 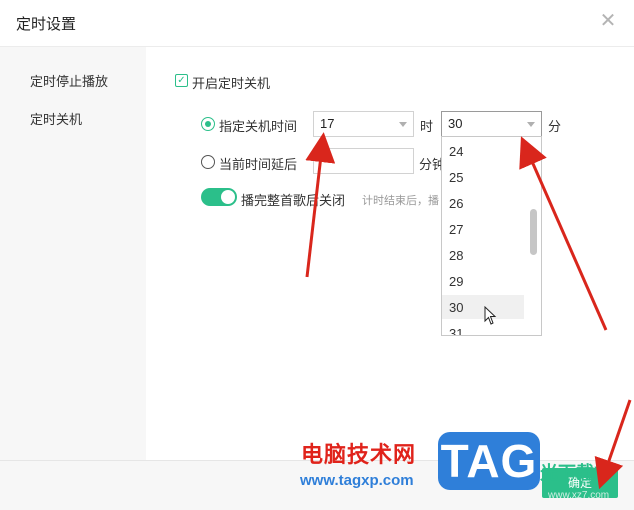 What do you see at coordinates (613, 444) in the screenshot?
I see `arrow-to-confirm-button` at bounding box center [613, 444].